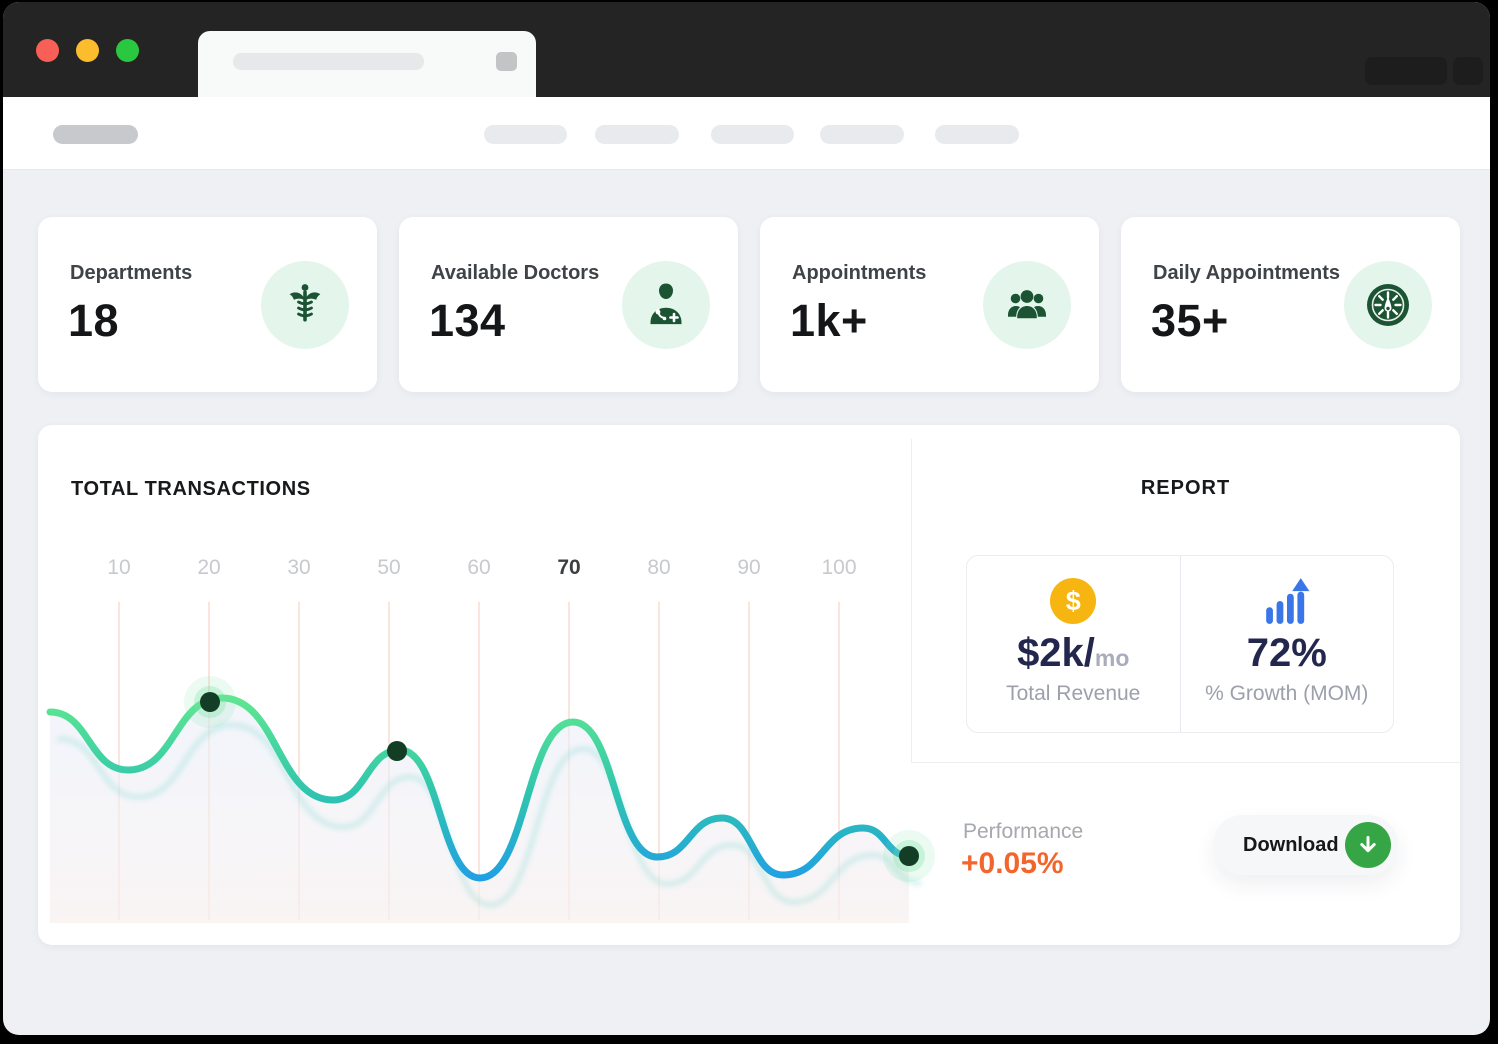  Describe the element at coordinates (1287, 693) in the screenshot. I see `growth-label: % Growth (MOM)` at that location.